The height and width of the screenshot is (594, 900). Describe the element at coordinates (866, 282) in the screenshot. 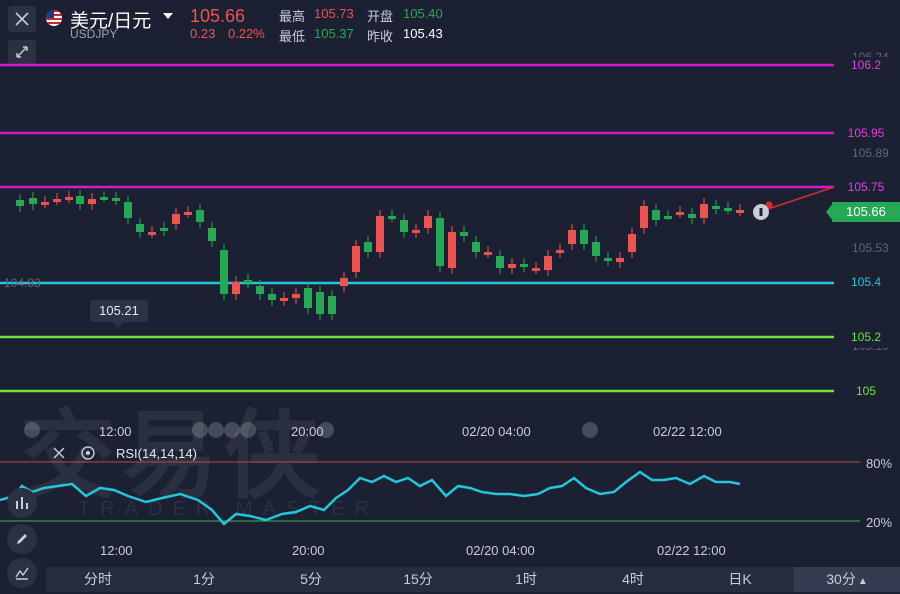

I see `hline-label: 105.4` at that location.